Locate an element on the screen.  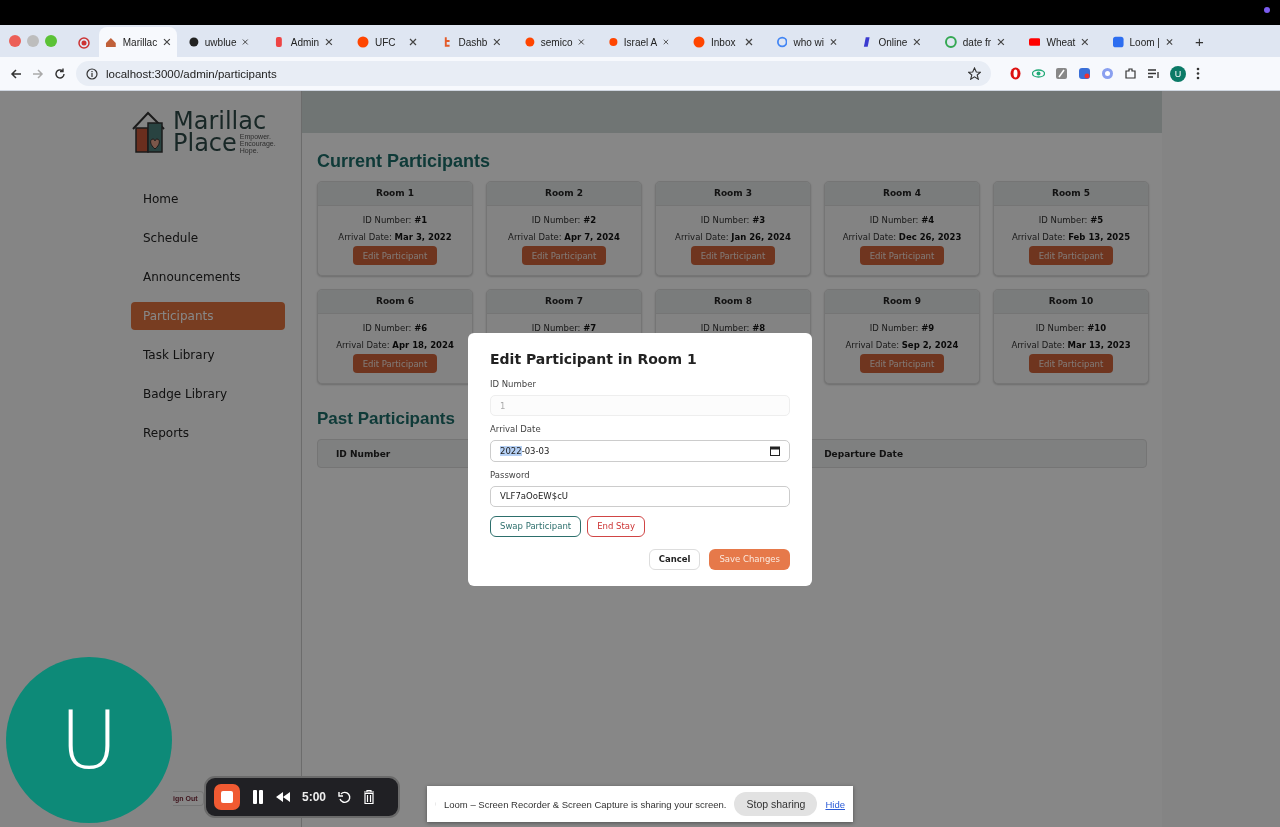
logo-text: Marillac is located at coordinates (220, 121).